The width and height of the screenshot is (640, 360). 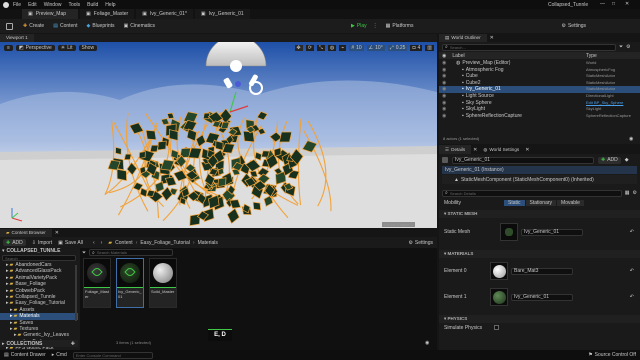 What do you see at coordinates (298, 48) in the screenshot?
I see `translate-icon: ✥` at bounding box center [298, 48].